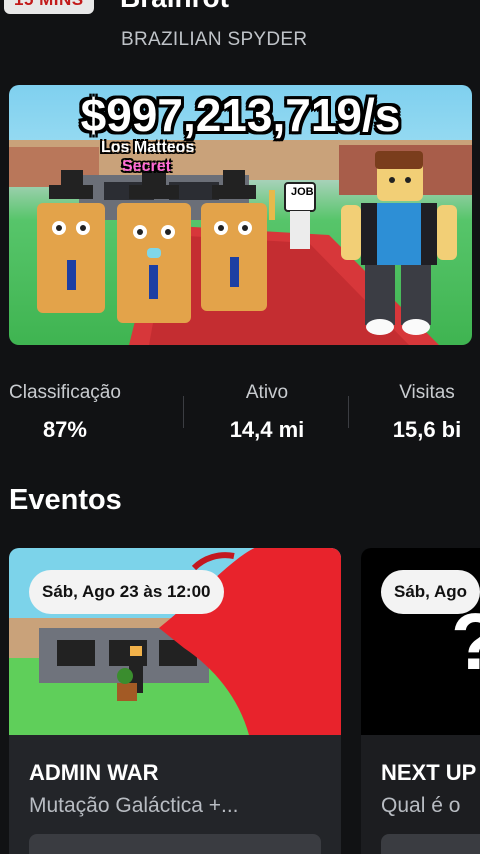 Image resolution: width=480 pixels, height=854 pixels. I want to click on money-rate-text: $997,213,719/s, so click(240, 115).